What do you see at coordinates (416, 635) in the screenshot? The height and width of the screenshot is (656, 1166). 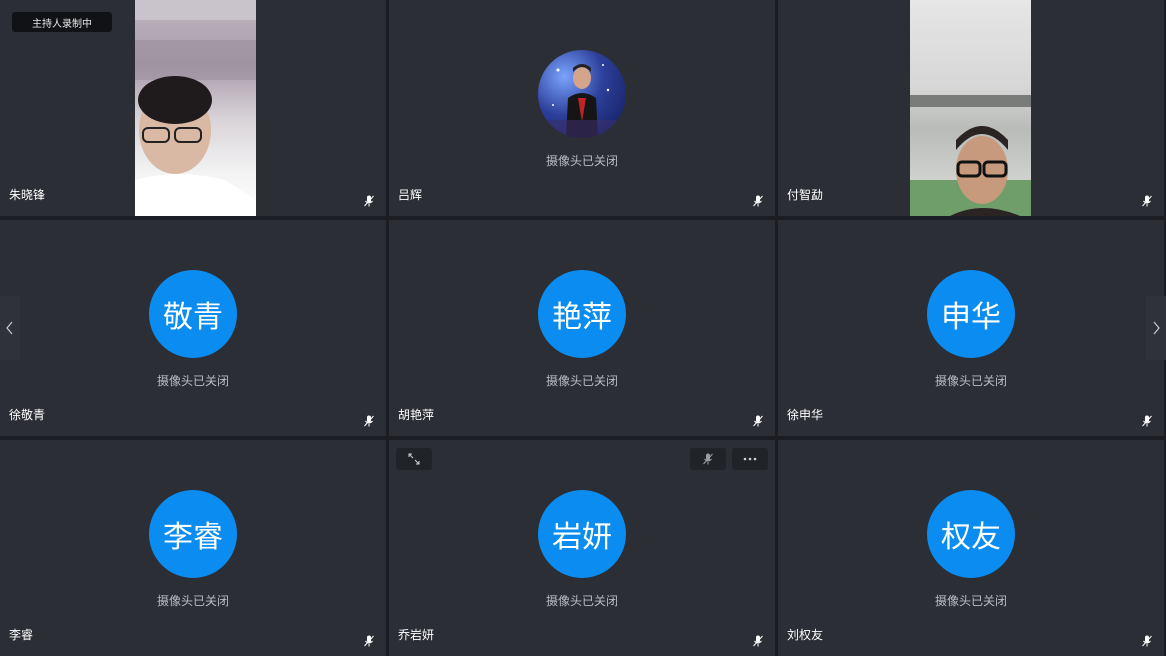 I see `participant-name: 乔岩妍` at bounding box center [416, 635].